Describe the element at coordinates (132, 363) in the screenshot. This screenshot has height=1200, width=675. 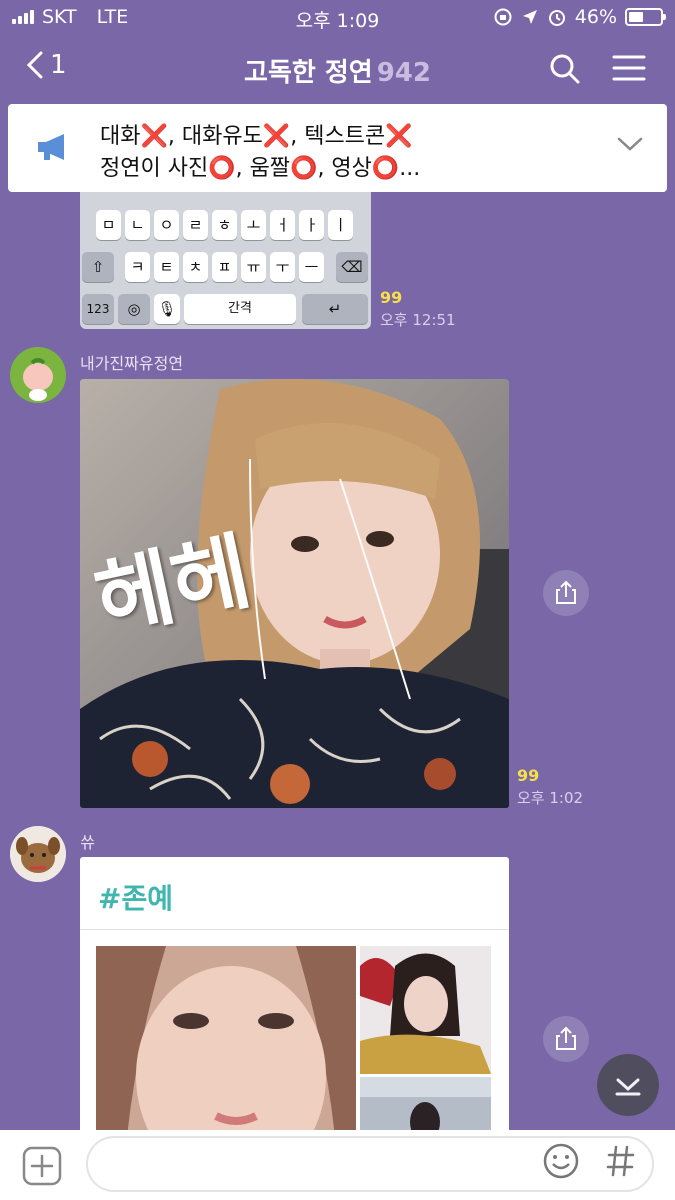
I see `sender-name: 내가진짜유정연` at that location.